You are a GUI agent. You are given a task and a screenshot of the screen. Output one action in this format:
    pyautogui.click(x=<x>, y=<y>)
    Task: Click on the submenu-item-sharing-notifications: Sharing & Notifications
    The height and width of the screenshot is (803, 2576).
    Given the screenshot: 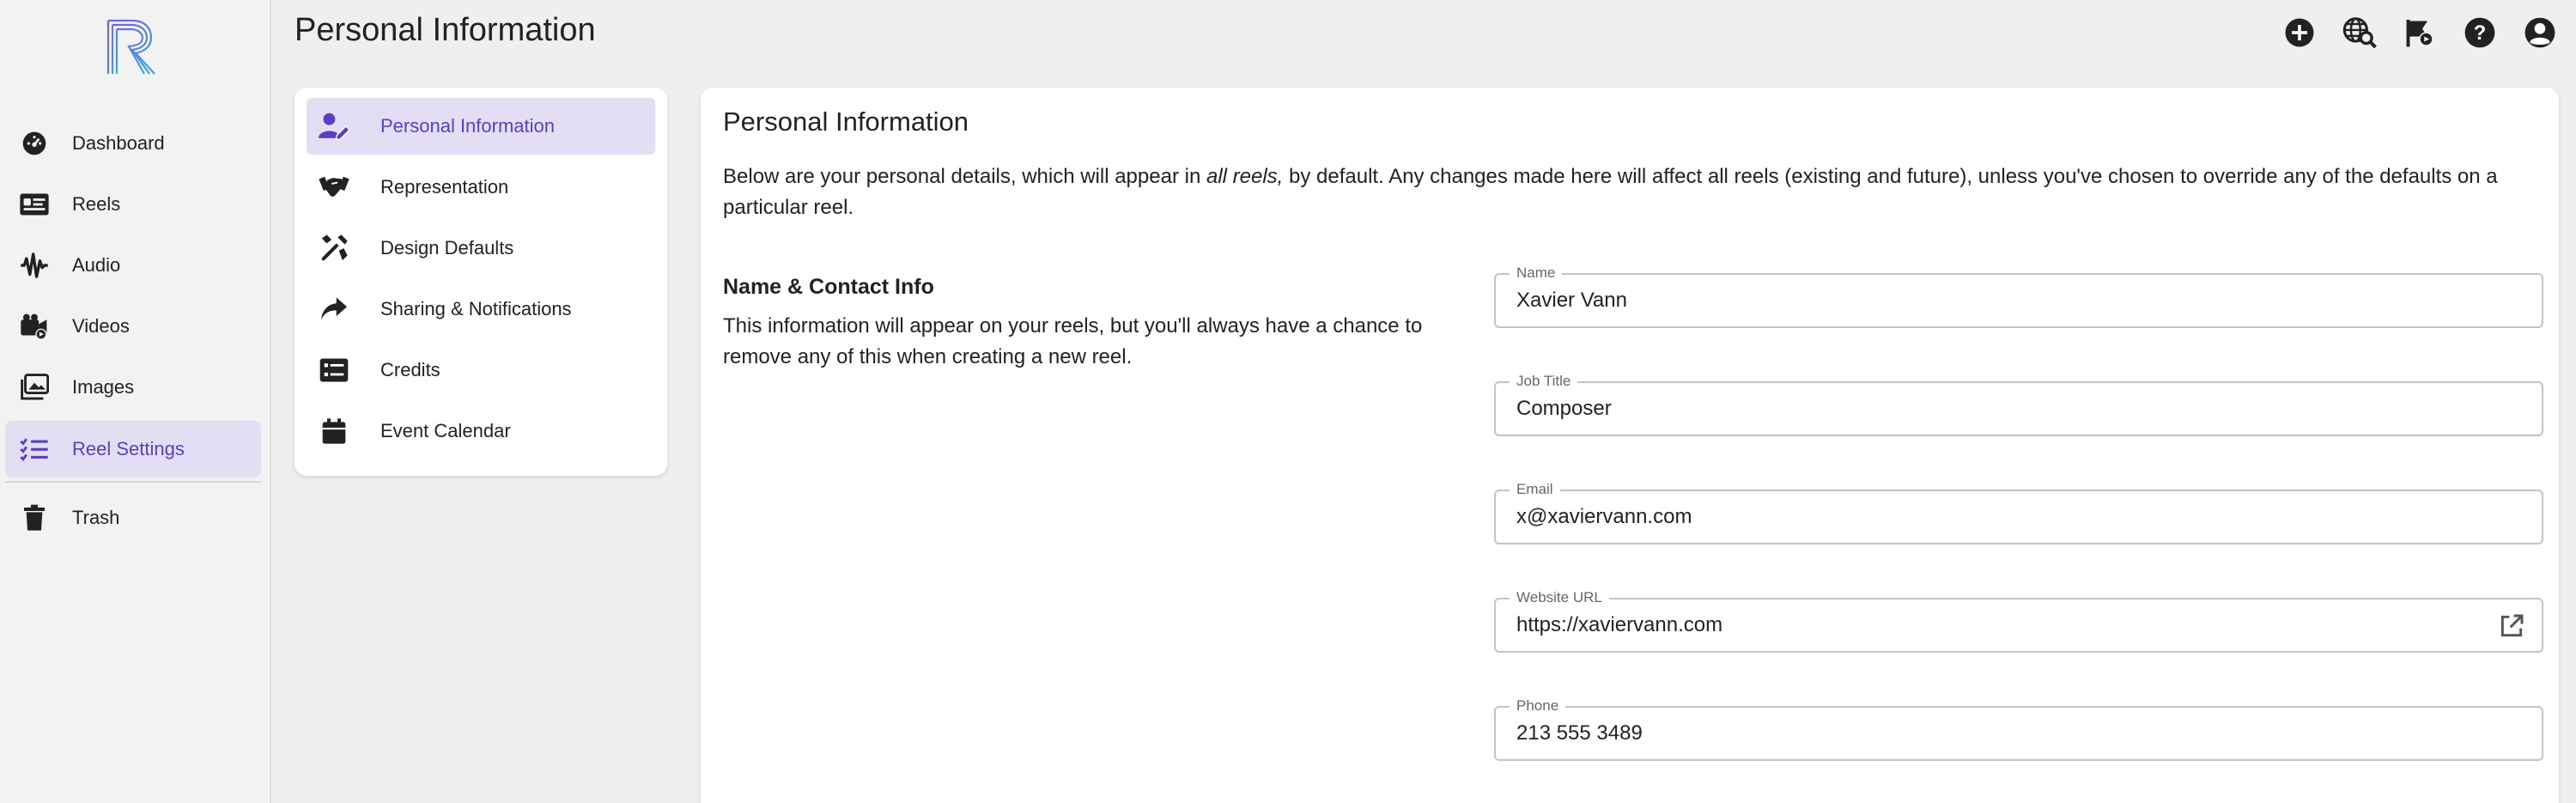 What is the action you would take?
    pyautogui.click(x=481, y=309)
    